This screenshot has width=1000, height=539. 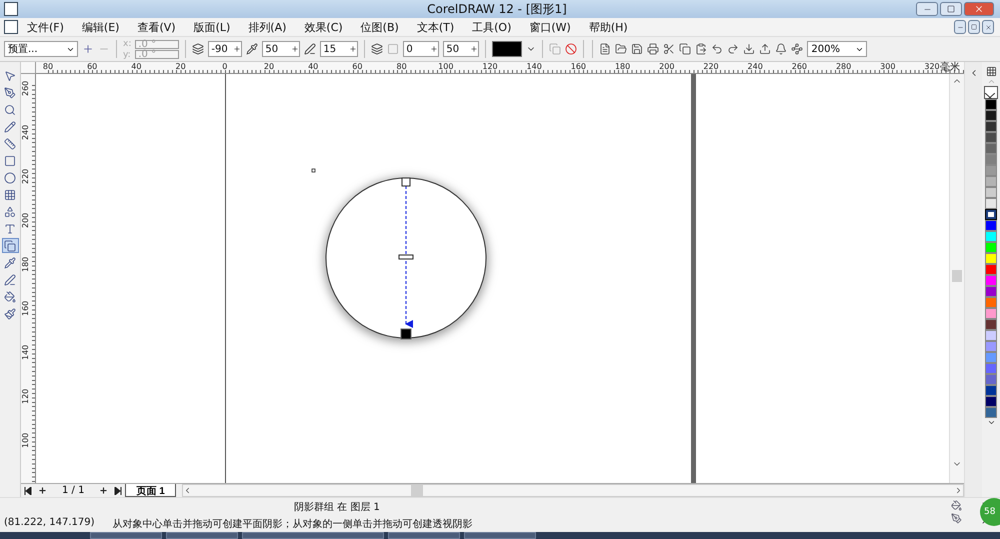 What do you see at coordinates (491, 27) in the screenshot?
I see `menu-item: 工具(O)` at bounding box center [491, 27].